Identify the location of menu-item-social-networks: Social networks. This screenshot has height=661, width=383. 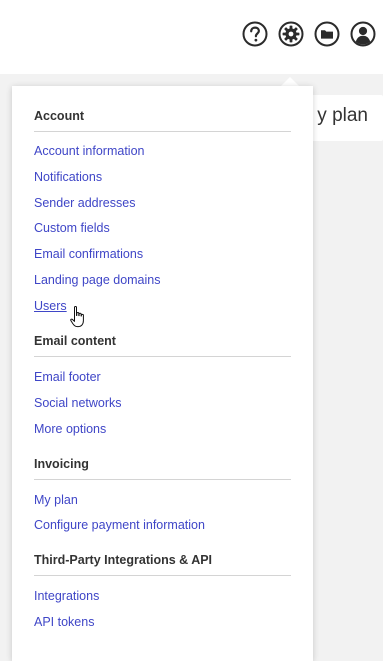
(78, 403).